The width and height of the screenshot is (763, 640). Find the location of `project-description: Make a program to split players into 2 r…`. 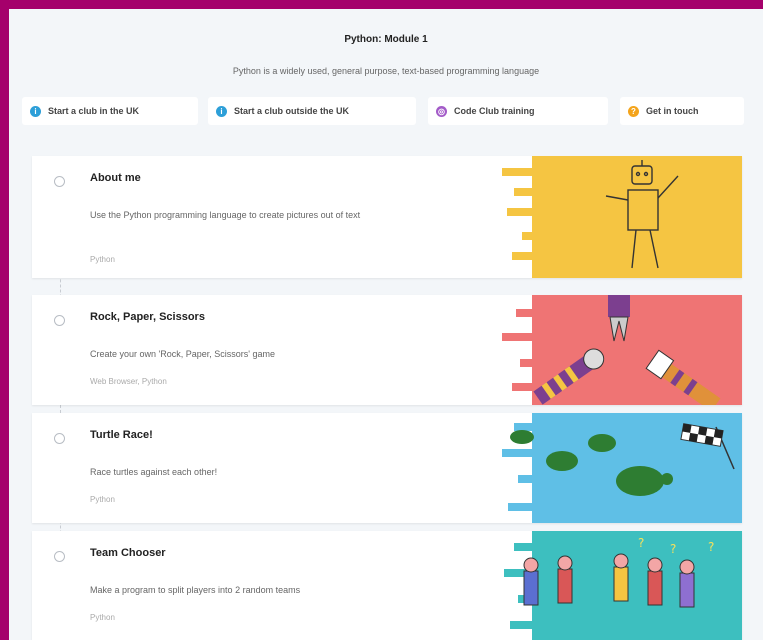

project-description: Make a program to split players into 2 r… is located at coordinates (195, 590).